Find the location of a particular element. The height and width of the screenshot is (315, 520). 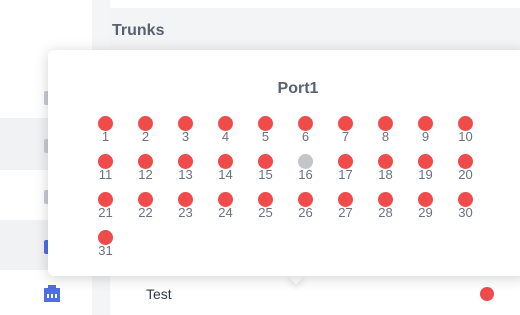

section-title: Trunks is located at coordinates (138, 30).